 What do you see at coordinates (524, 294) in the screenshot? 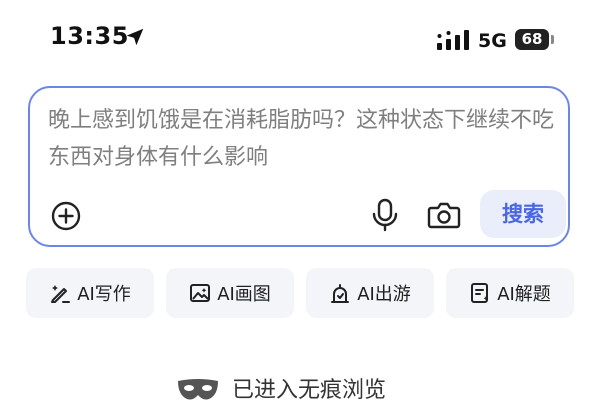
I see `ai-solve-label: AI解题` at bounding box center [524, 294].